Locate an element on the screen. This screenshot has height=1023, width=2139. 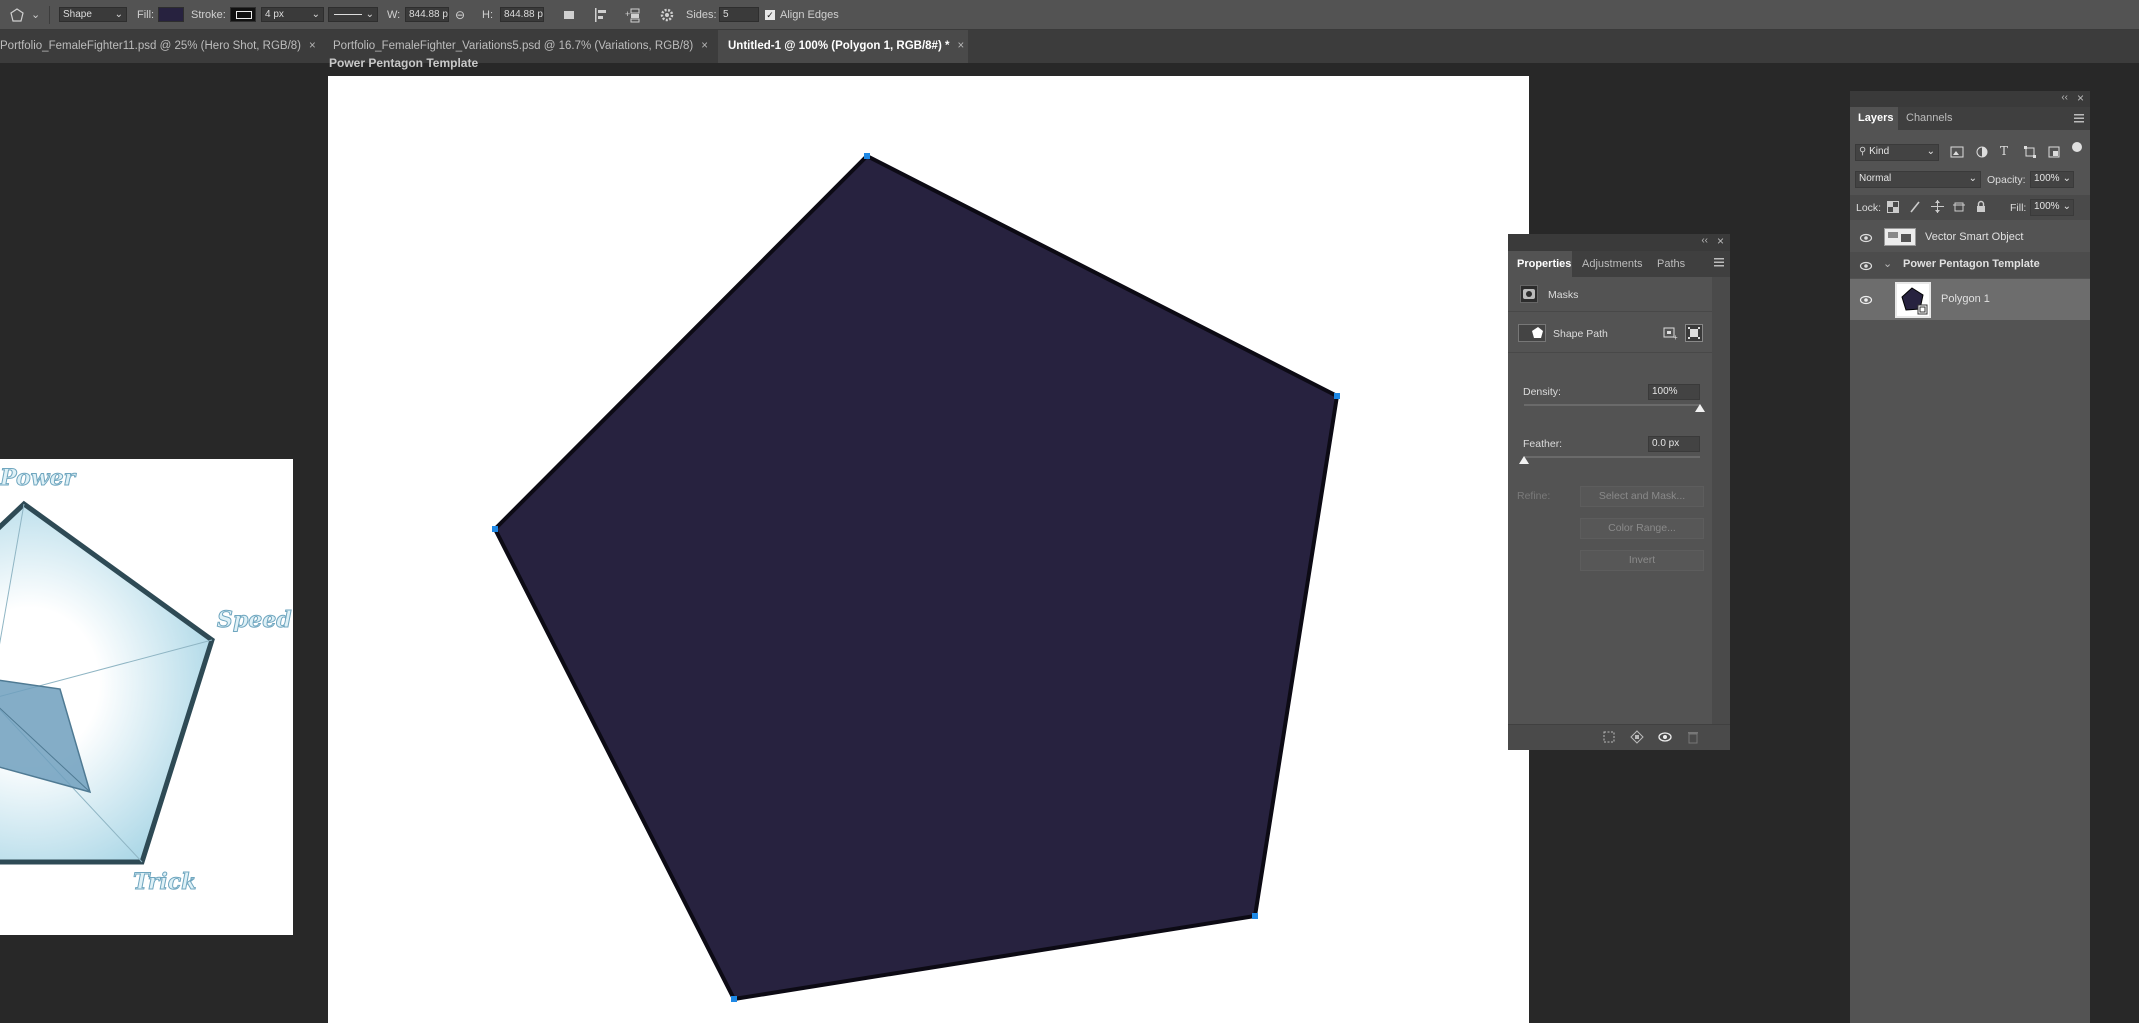
add-vector-mask-icon: + is located at coordinates (1671, 333).